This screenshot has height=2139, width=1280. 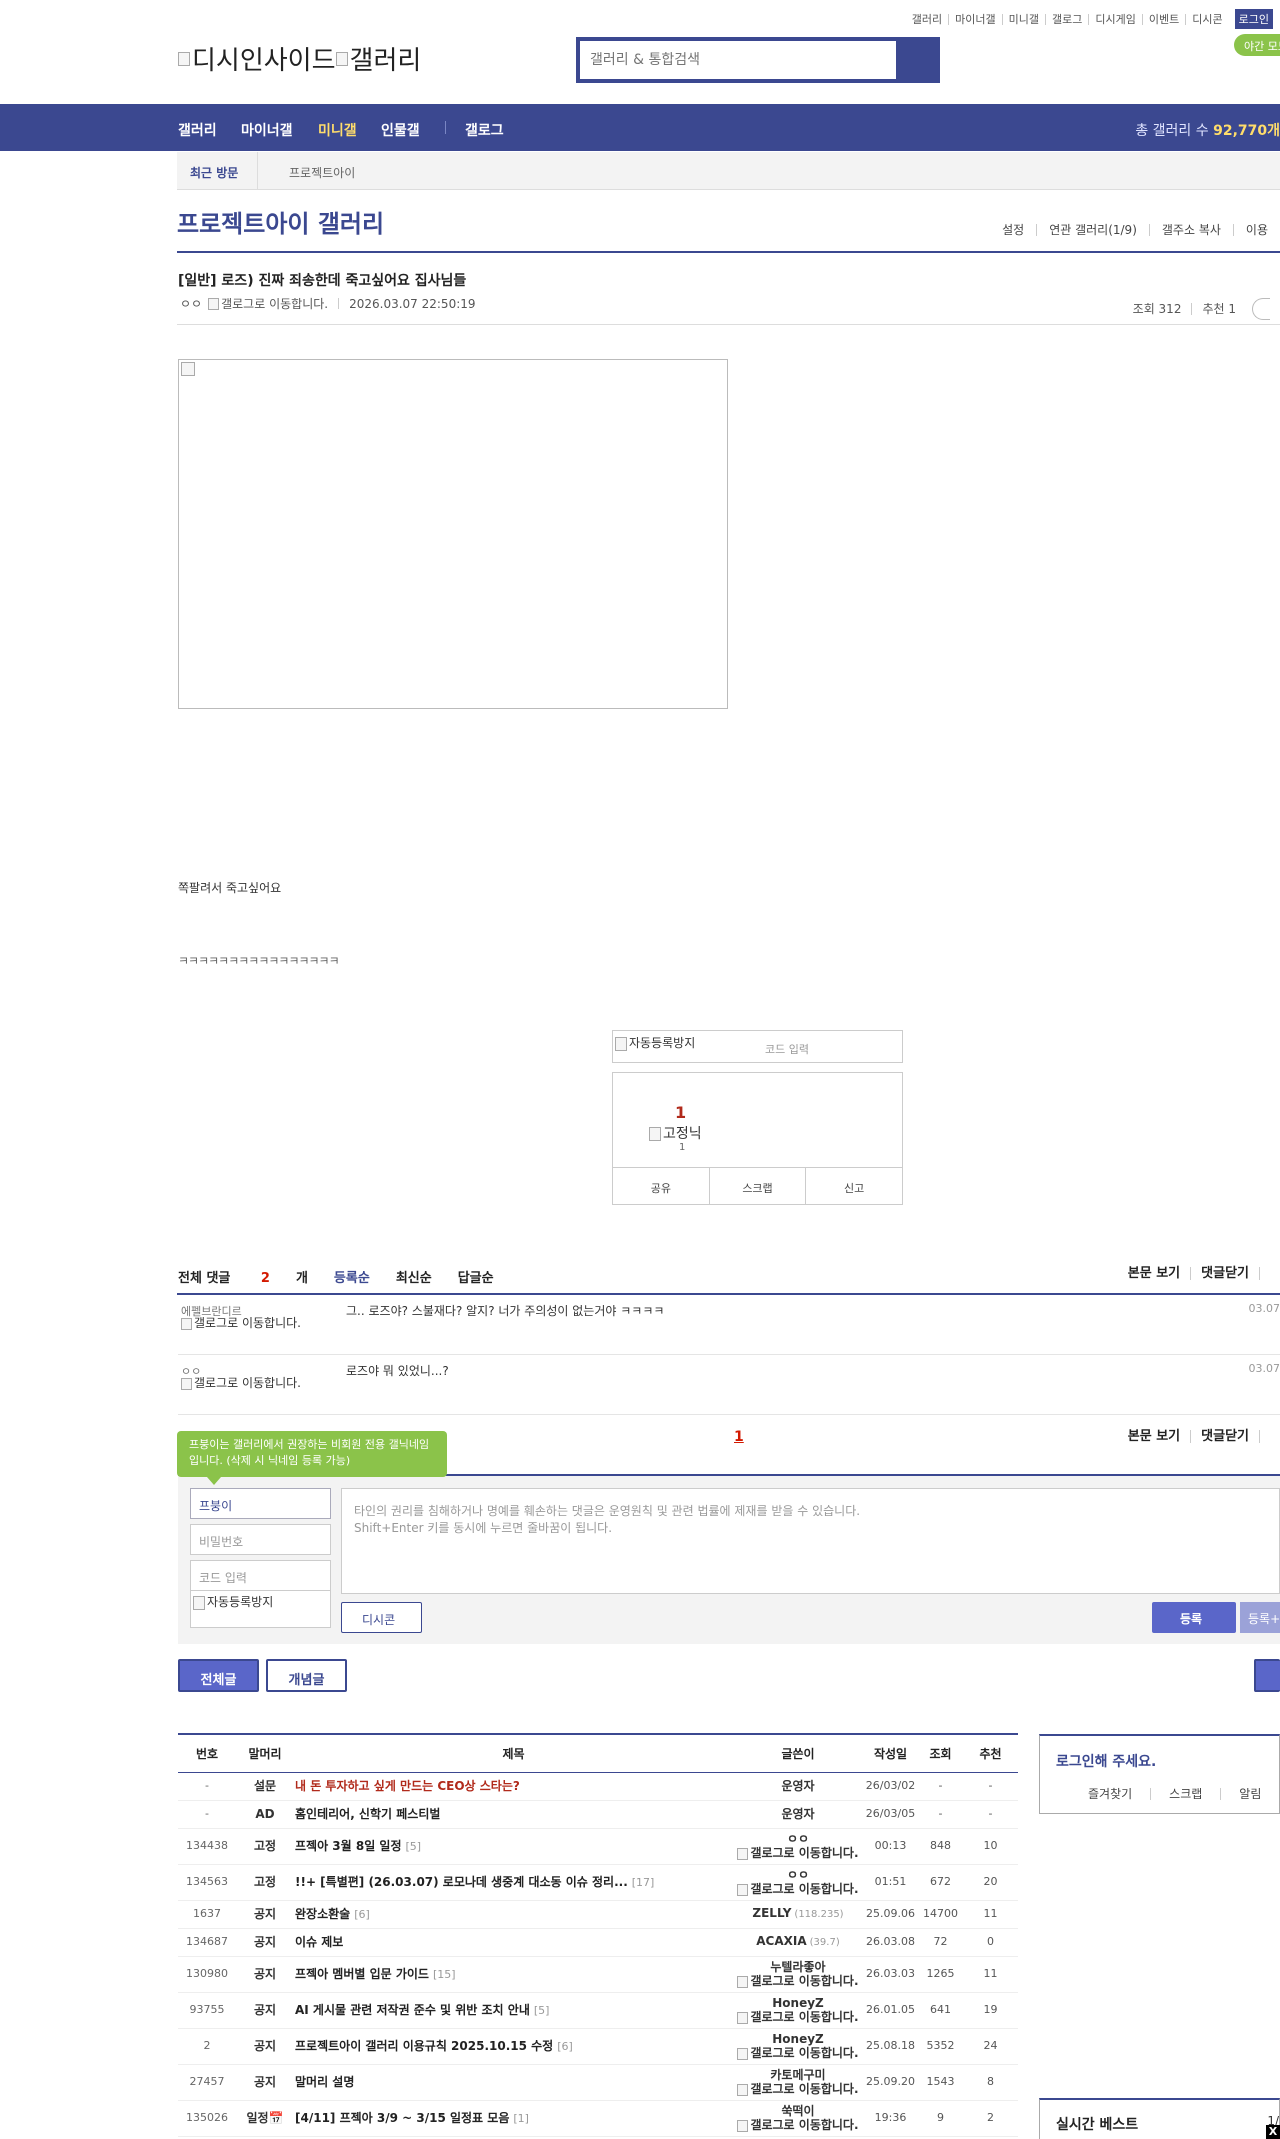 What do you see at coordinates (280, 221) in the screenshot?
I see `gallery-title: 프로젝트아이 갤러리` at bounding box center [280, 221].